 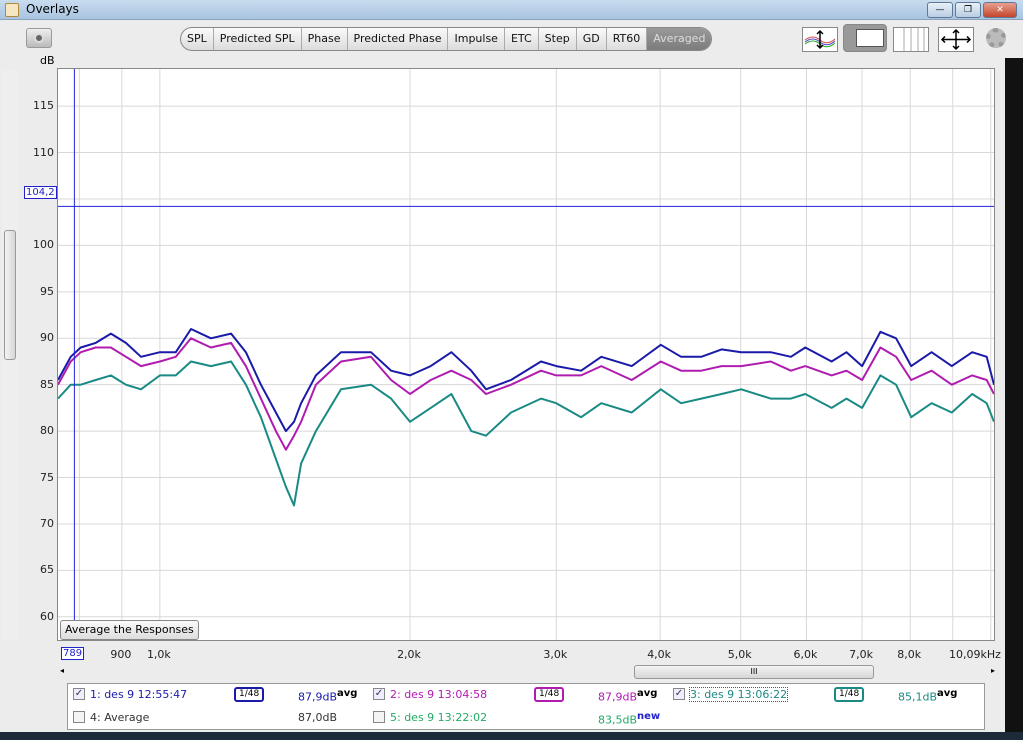 I want to click on y-tick-label: 85, so click(x=47, y=384).